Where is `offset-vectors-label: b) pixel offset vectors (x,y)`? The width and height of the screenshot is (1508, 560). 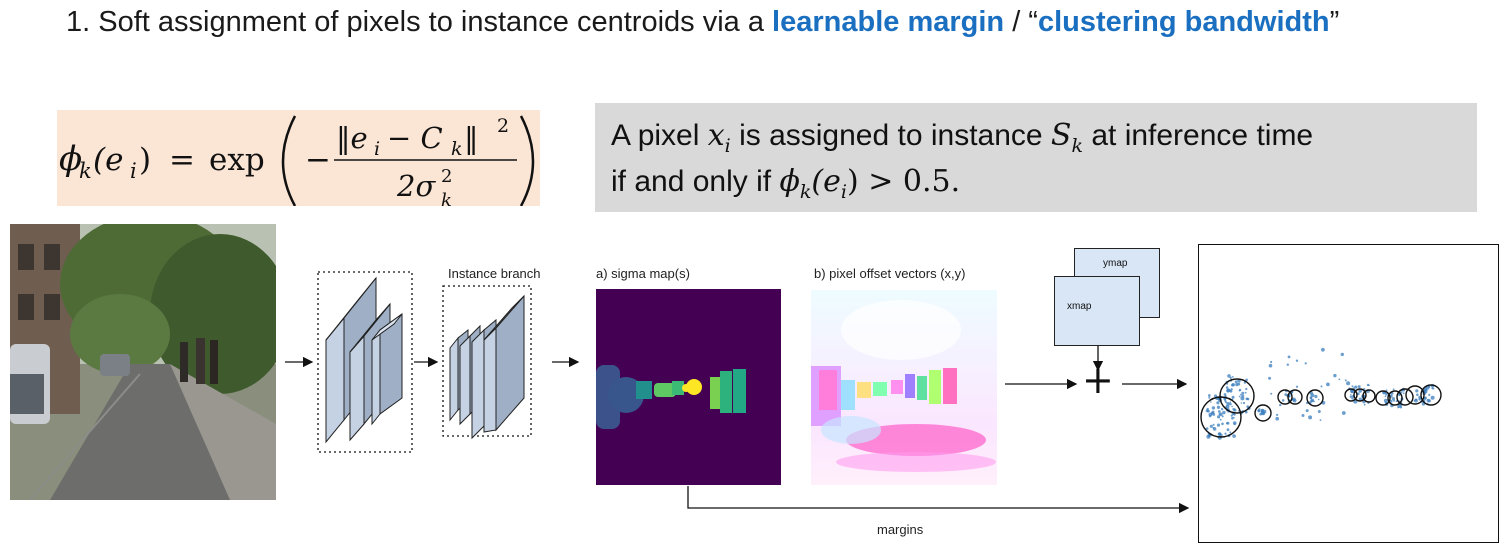 offset-vectors-label: b) pixel offset vectors (x,y) is located at coordinates (890, 273).